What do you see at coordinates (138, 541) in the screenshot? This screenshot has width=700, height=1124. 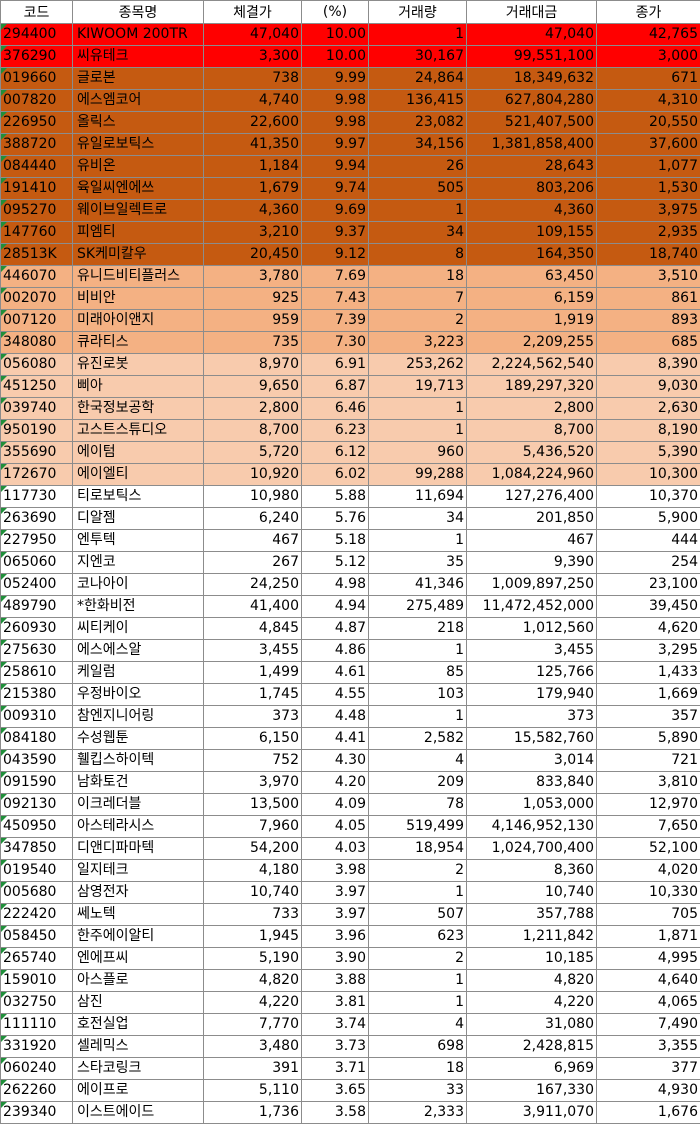 I see `cell-name: 엔투텍` at bounding box center [138, 541].